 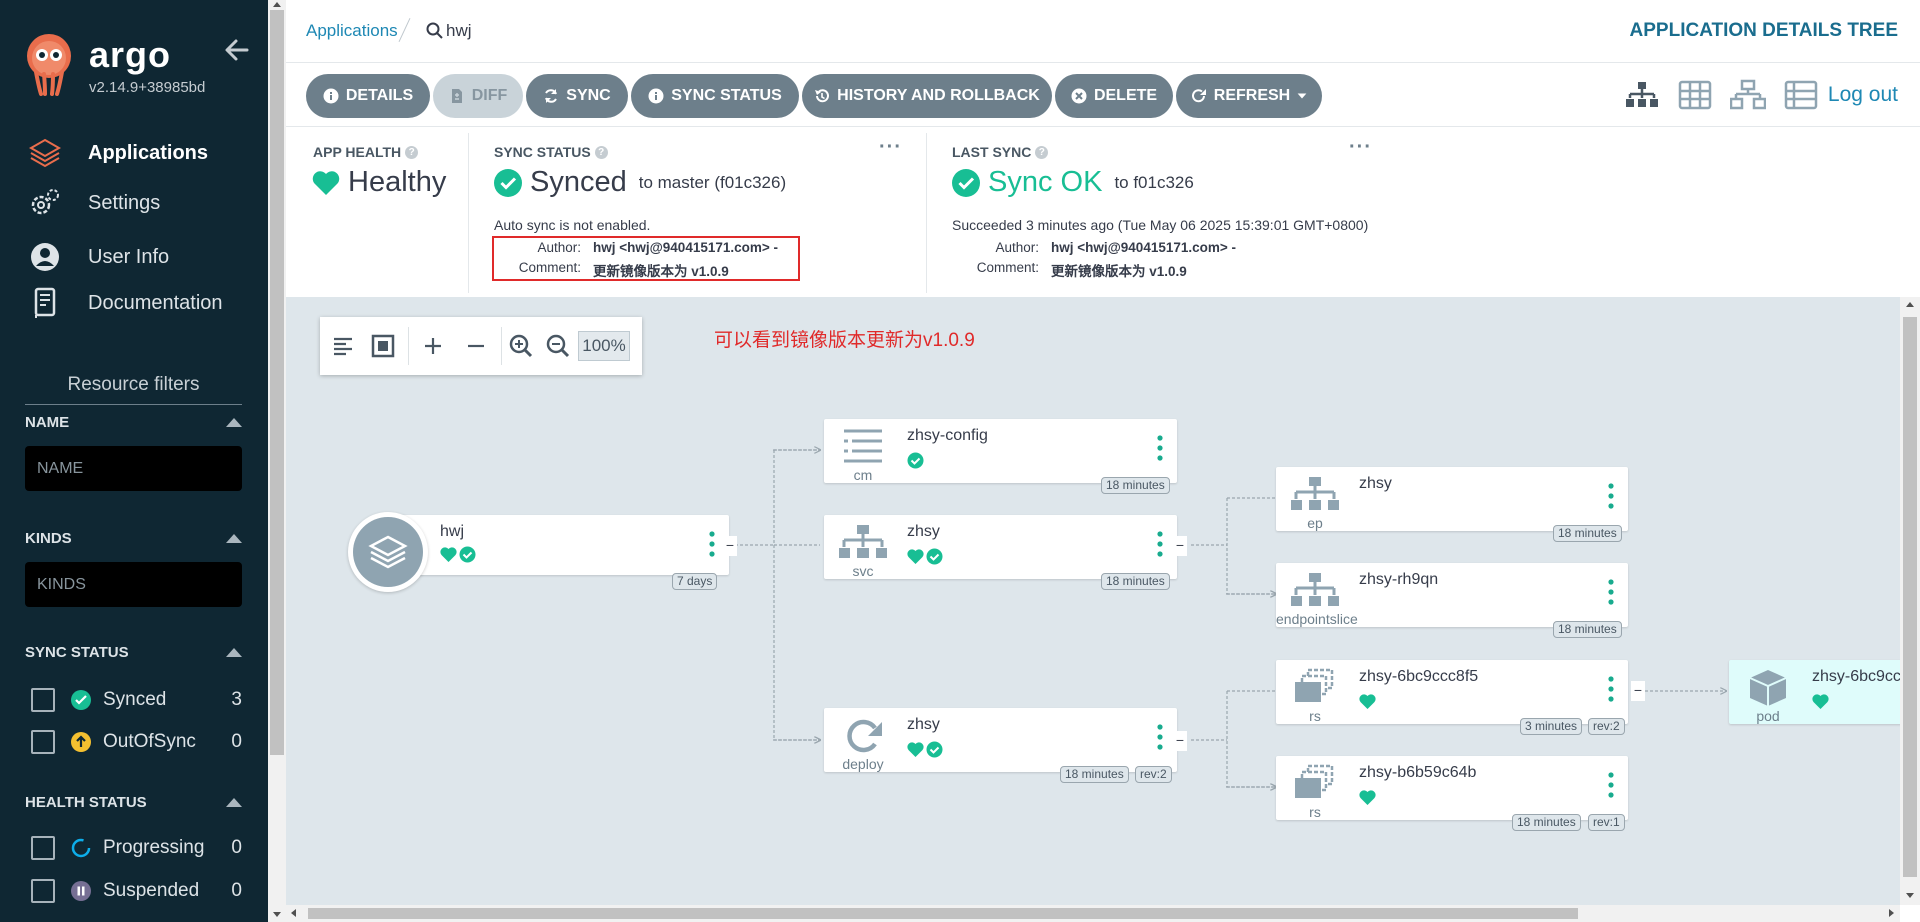 What do you see at coordinates (125, 303) in the screenshot?
I see `nav-documentation: Documentation` at bounding box center [125, 303].